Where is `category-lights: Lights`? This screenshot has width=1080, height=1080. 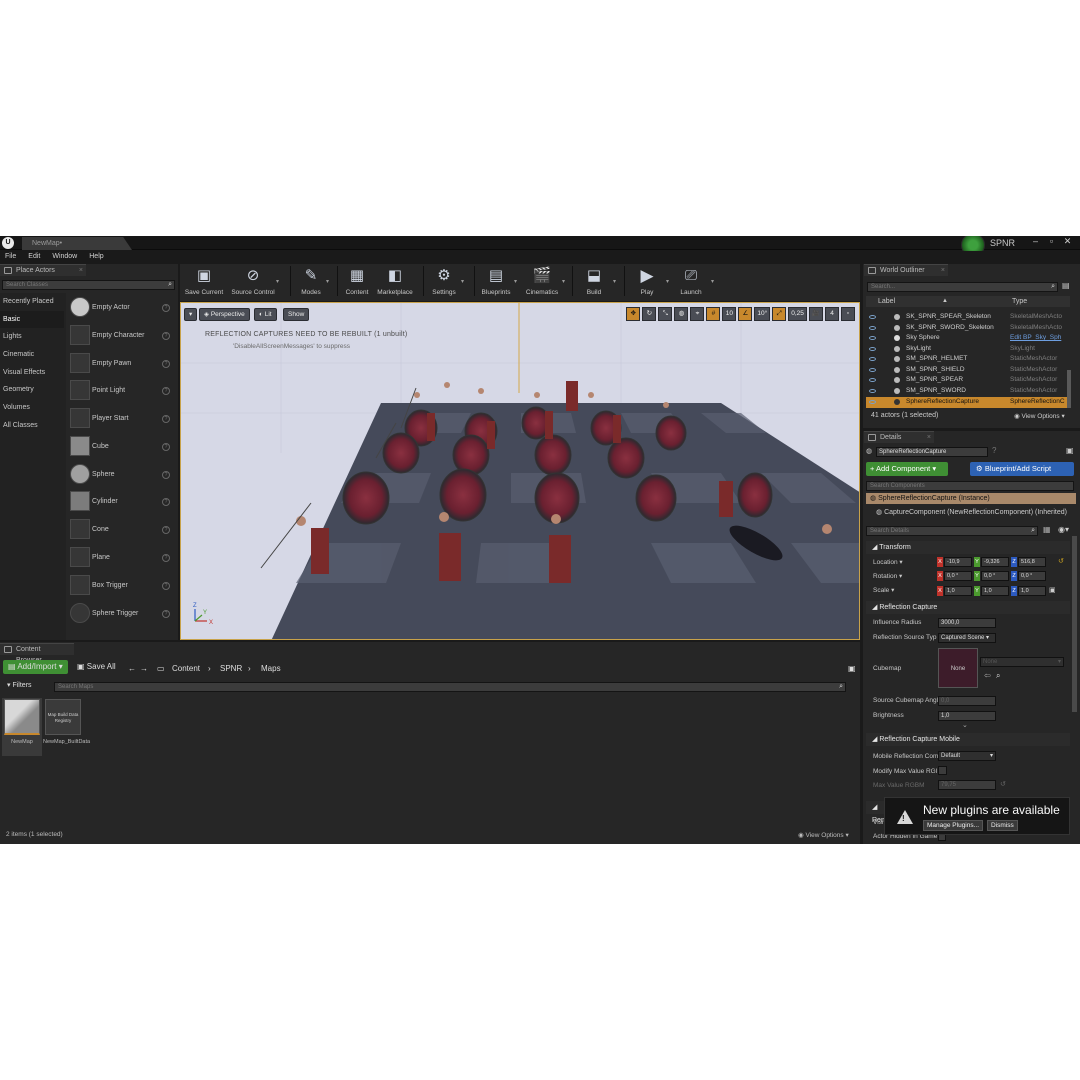 category-lights: Lights is located at coordinates (32, 336).